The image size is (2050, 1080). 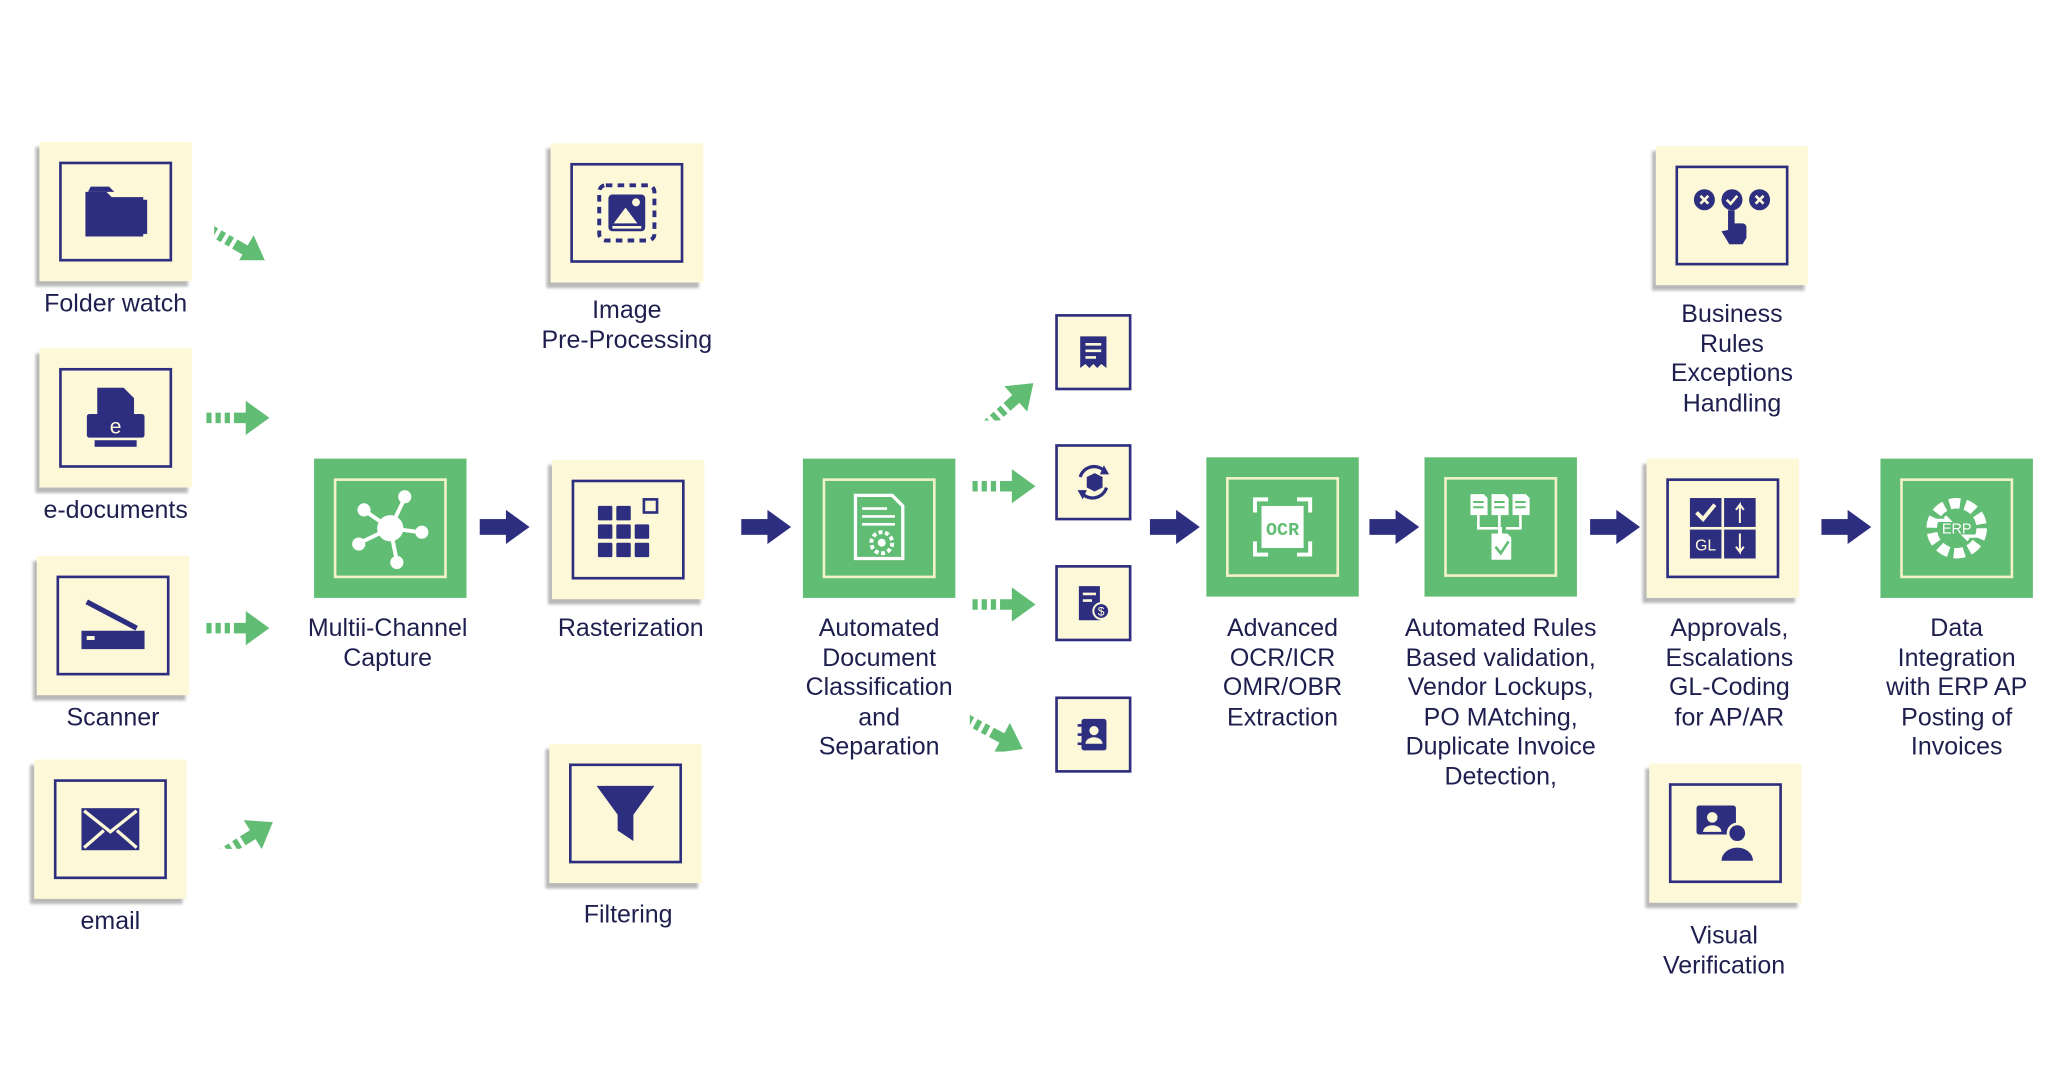 I want to click on label-folder-watch: Folder watch, so click(x=116, y=304).